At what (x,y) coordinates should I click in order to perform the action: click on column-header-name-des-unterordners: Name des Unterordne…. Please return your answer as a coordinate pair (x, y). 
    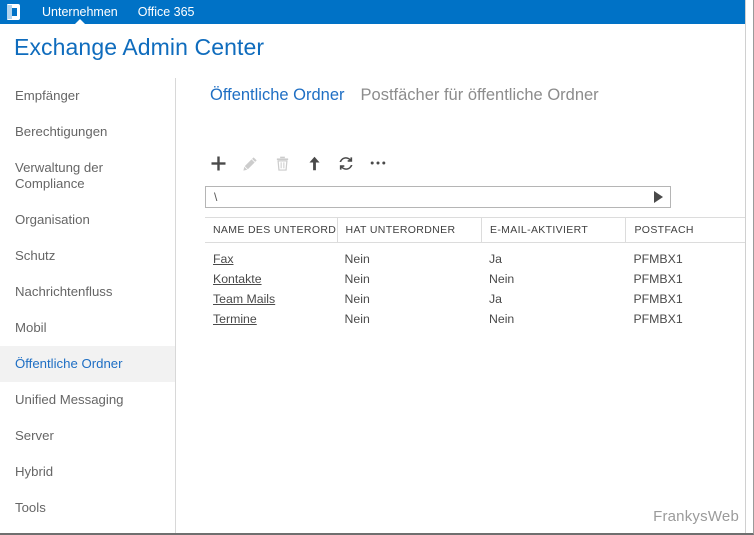
    Looking at the image, I should click on (271, 230).